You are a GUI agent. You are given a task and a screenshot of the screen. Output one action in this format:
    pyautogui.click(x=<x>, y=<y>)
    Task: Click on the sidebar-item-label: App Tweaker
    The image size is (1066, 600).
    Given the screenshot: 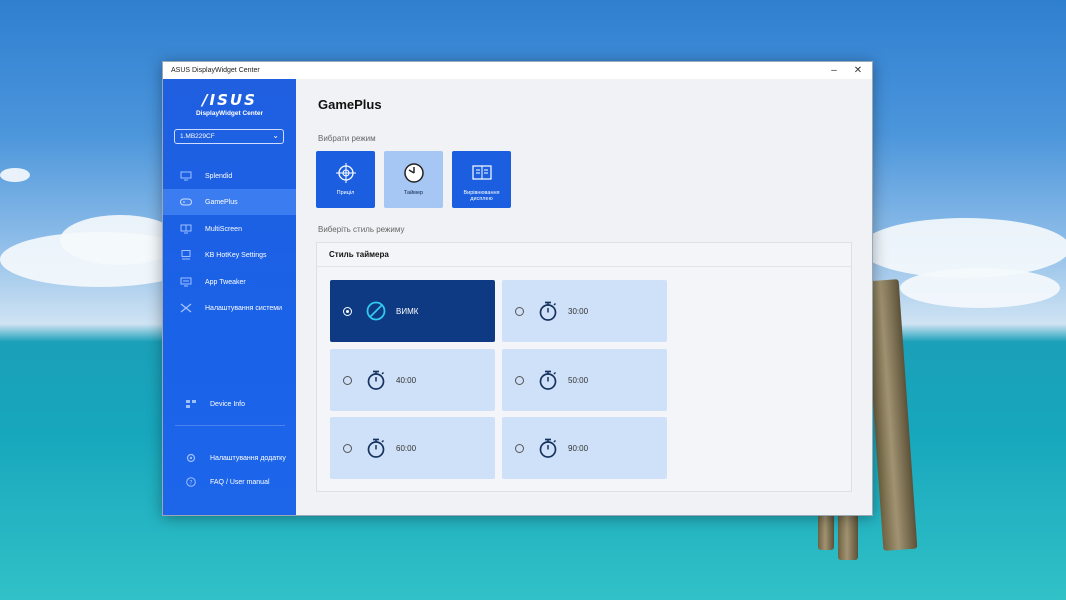 What is the action you would take?
    pyautogui.click(x=225, y=282)
    